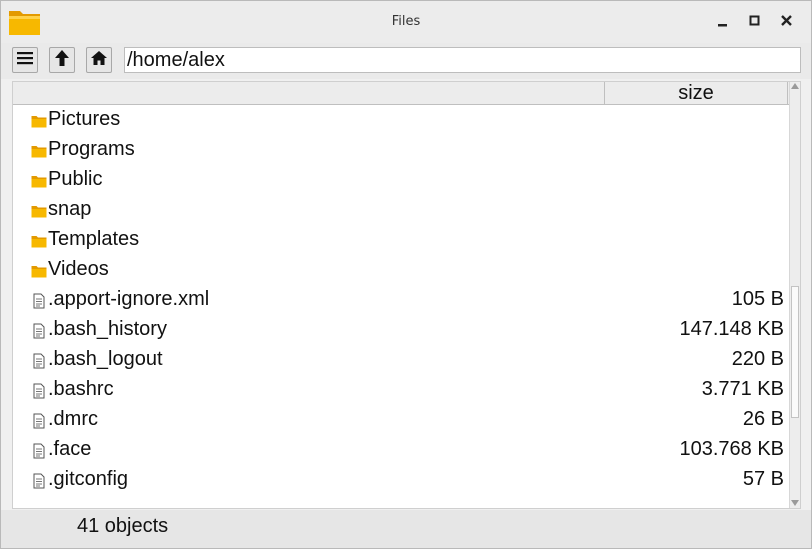  I want to click on row-name: .bashrc, so click(81, 389).